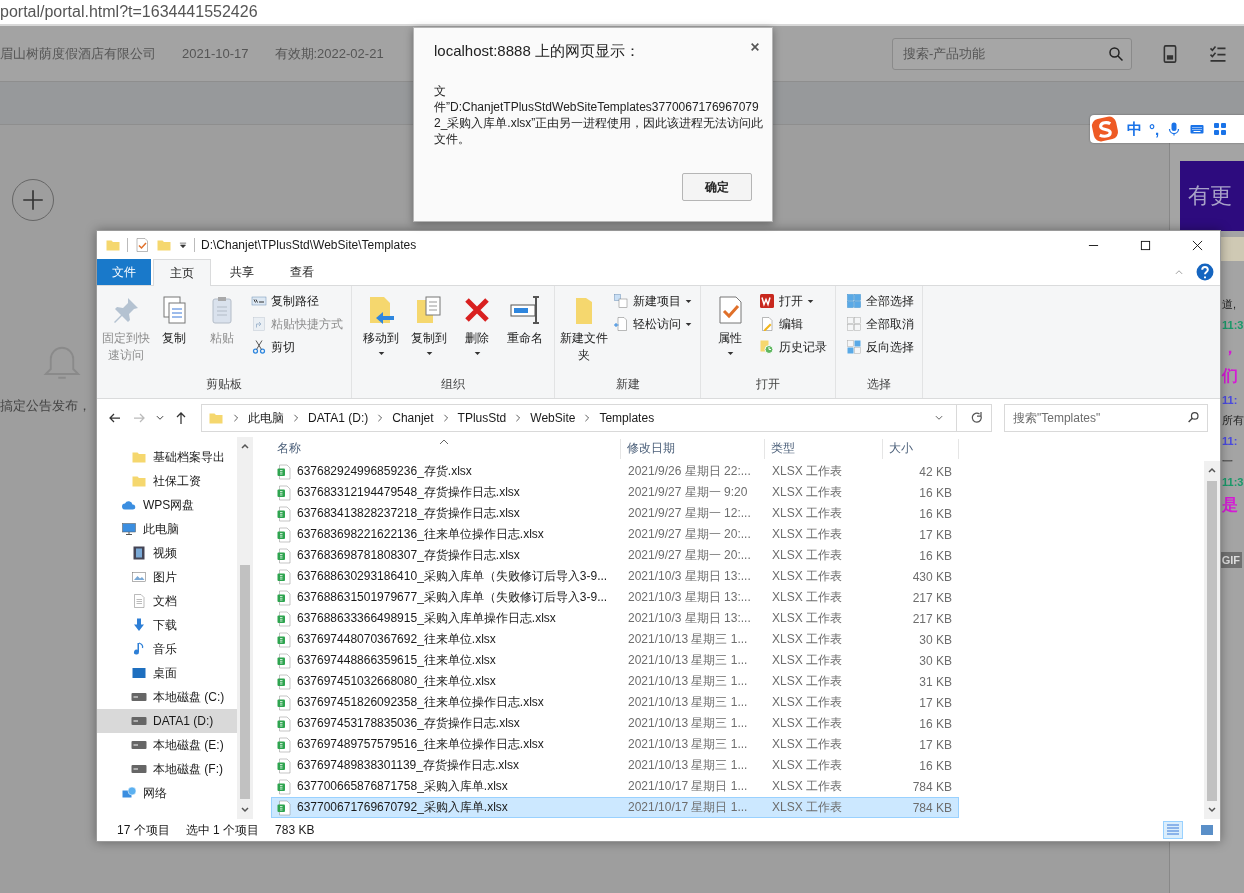 The height and width of the screenshot is (893, 1244). What do you see at coordinates (167, 601) in the screenshot?
I see `nav-item: 文档` at bounding box center [167, 601].